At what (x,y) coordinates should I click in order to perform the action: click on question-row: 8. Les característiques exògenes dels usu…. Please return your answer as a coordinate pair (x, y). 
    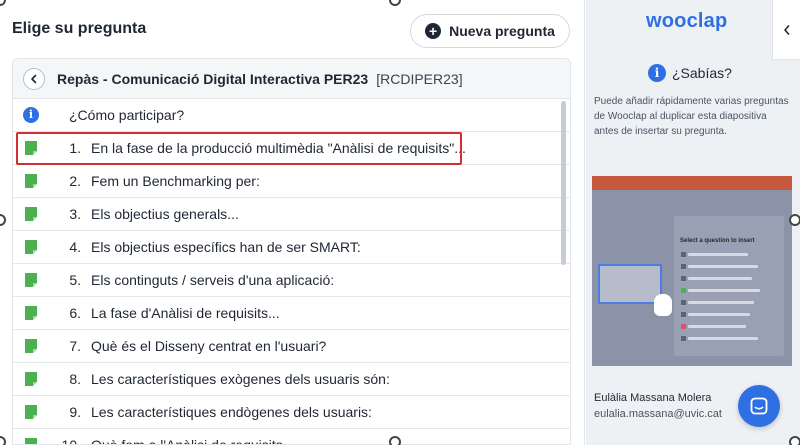
    Looking at the image, I should click on (291, 379).